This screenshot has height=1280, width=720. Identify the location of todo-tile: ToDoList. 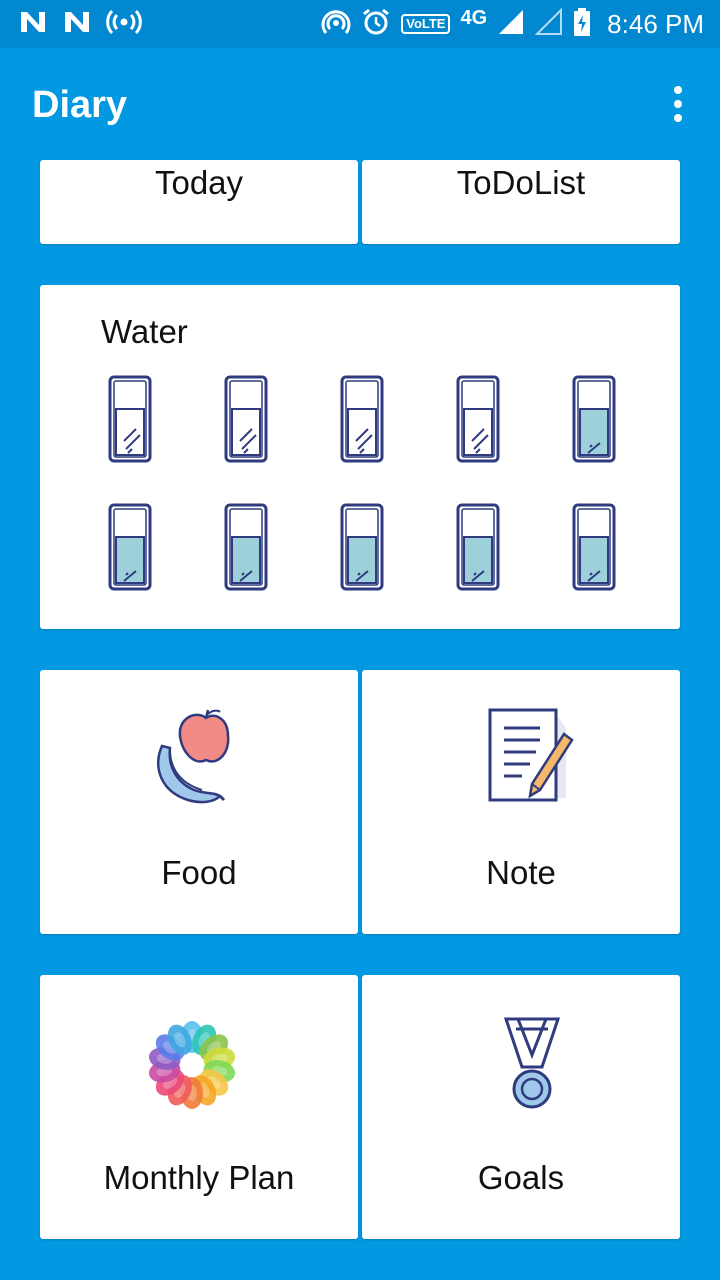
(521, 202).